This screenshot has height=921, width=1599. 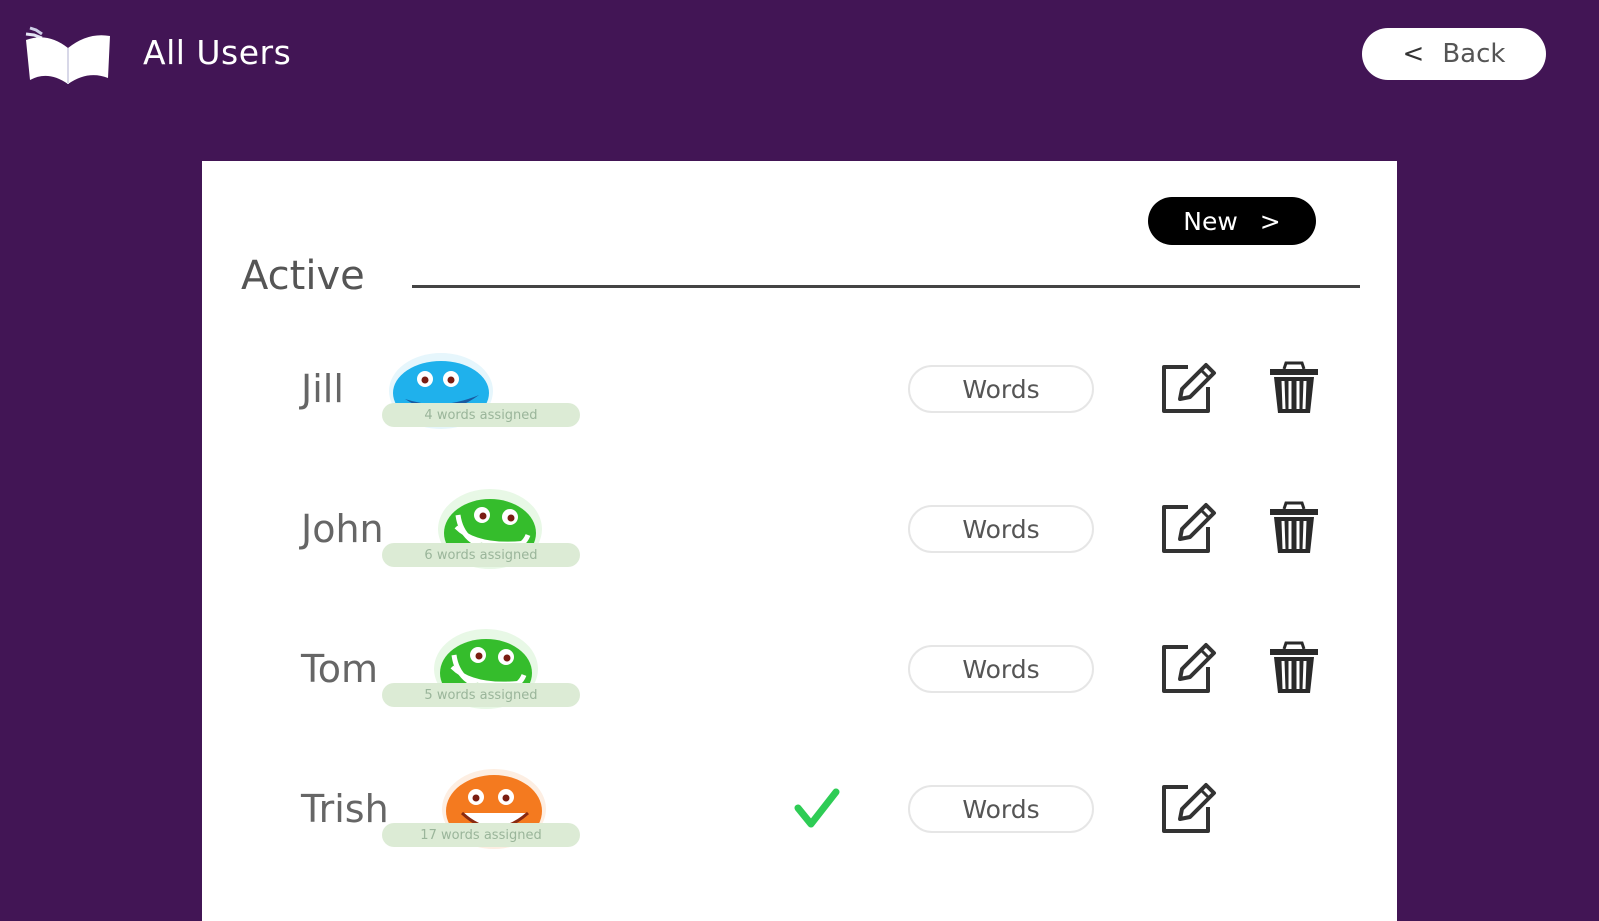 What do you see at coordinates (481, 835) in the screenshot?
I see `words-assigned-badge: 17 words assigned` at bounding box center [481, 835].